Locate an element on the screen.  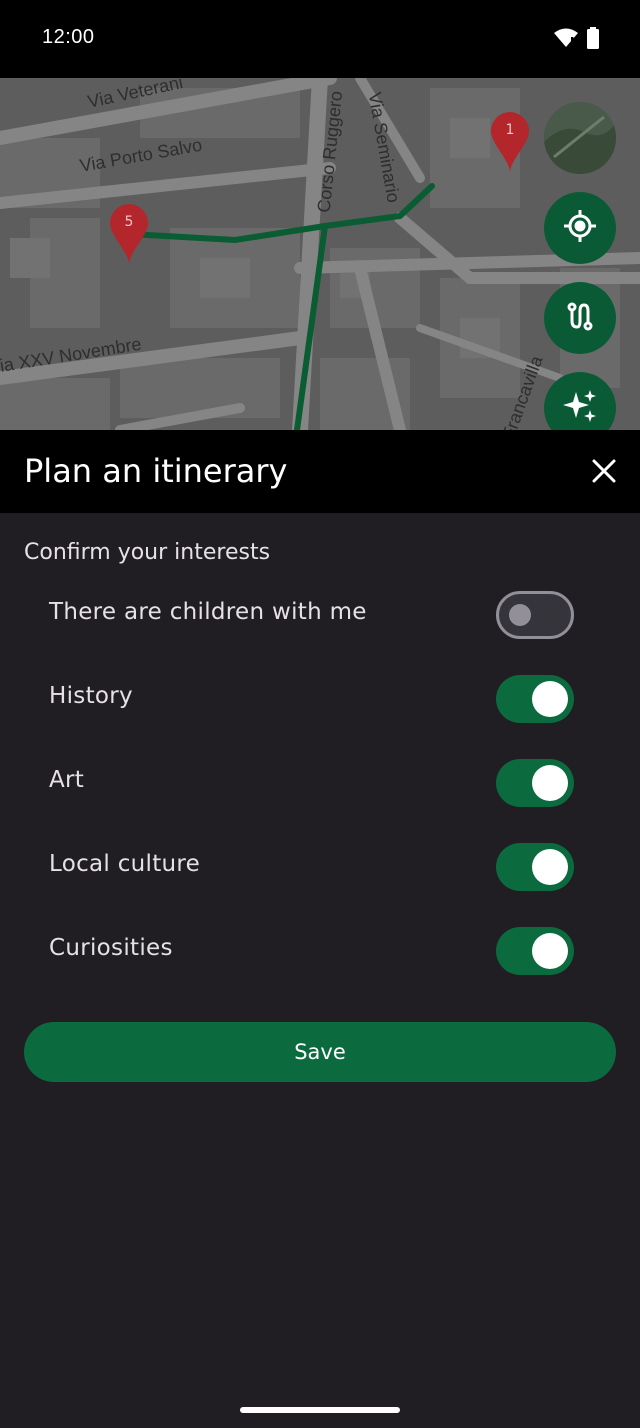
route-button is located at coordinates (580, 318).